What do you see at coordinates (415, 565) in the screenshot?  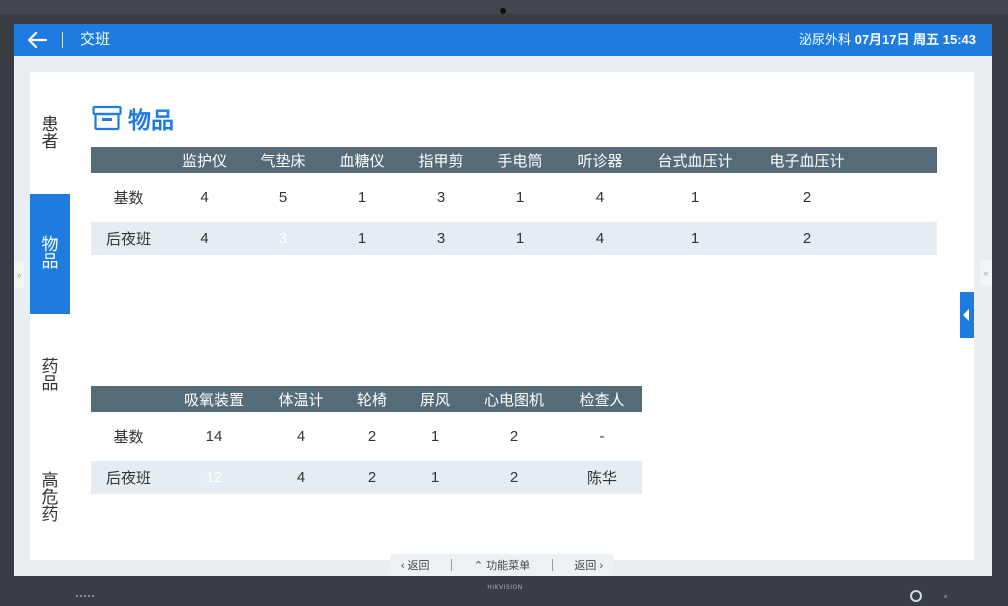 I see `back-button: ‹ 返回` at bounding box center [415, 565].